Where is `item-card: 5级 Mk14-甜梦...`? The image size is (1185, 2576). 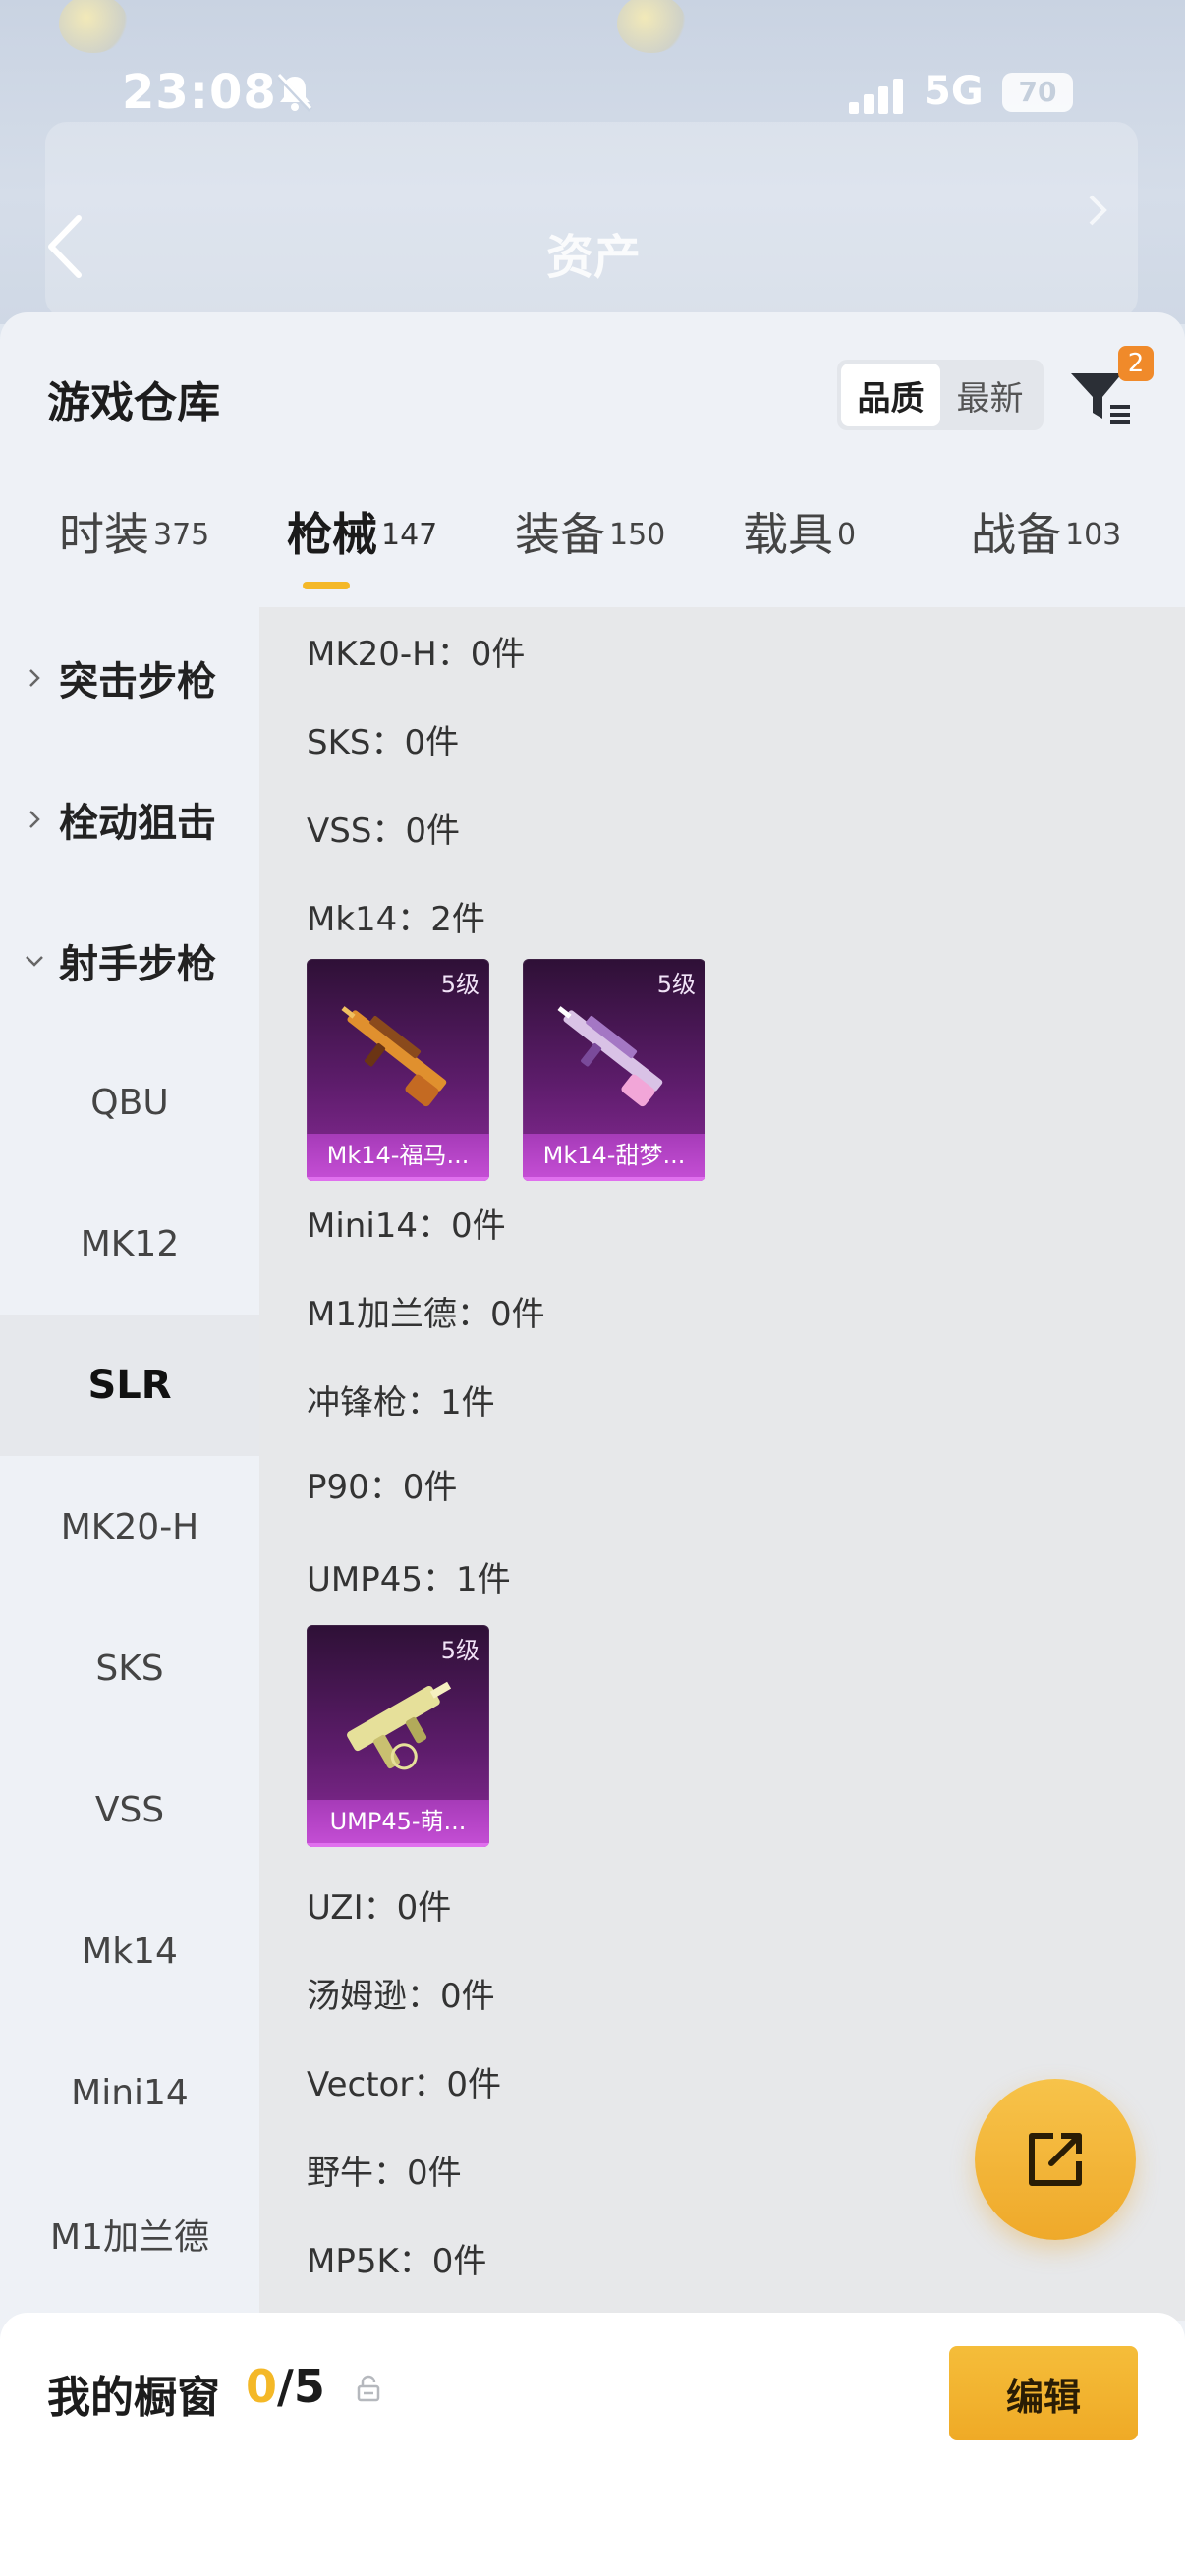
item-card: 5级 Mk14-甜梦... is located at coordinates (614, 1070).